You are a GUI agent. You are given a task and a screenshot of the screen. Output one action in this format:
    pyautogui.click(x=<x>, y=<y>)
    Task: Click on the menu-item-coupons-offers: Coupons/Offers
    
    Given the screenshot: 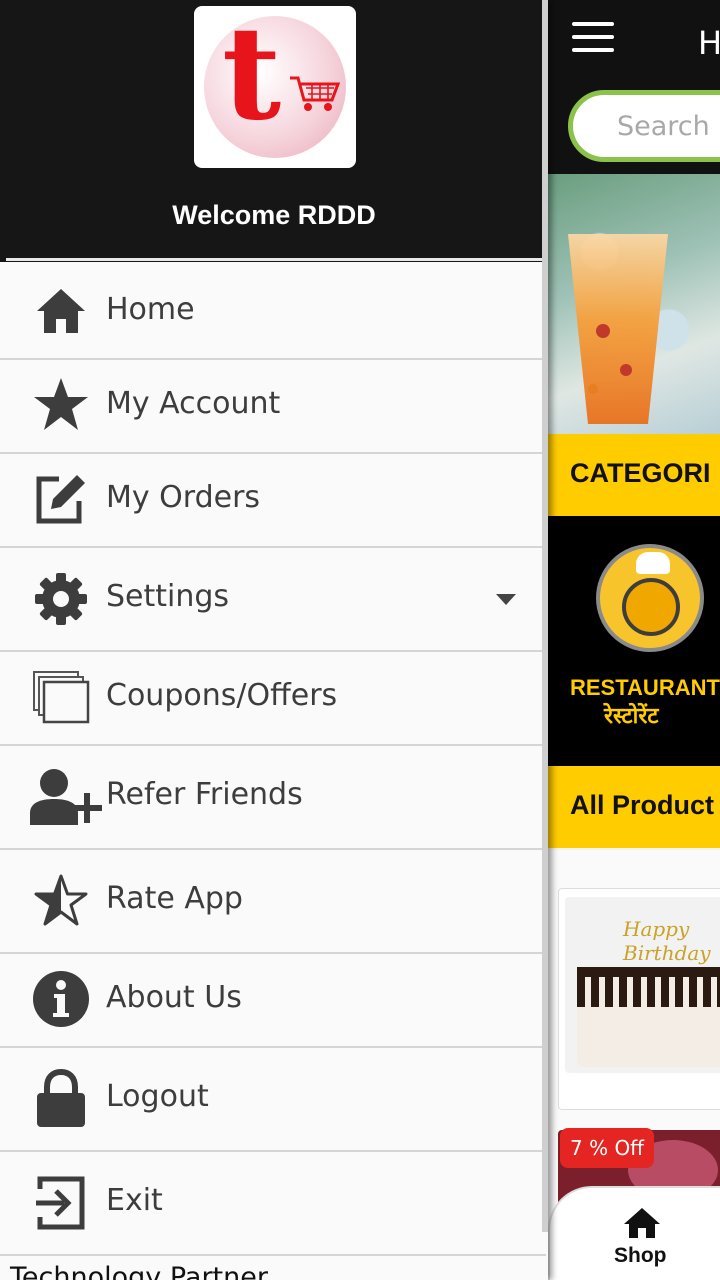 What is the action you would take?
    pyautogui.click(x=273, y=699)
    